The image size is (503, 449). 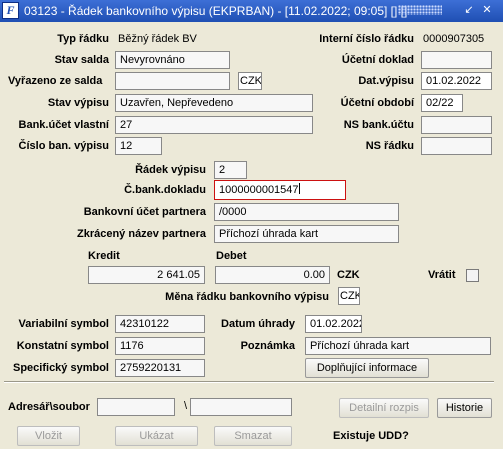 What do you see at coordinates (366, 39) in the screenshot?
I see `interni-cislo-label: Interní číslo řádku` at bounding box center [366, 39].